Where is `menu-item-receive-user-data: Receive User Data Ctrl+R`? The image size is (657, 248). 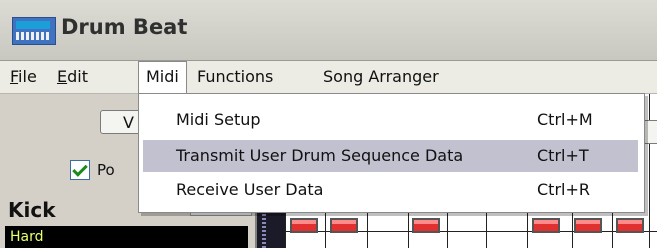 menu-item-receive-user-data: Receive User Data Ctrl+R is located at coordinates (390, 190).